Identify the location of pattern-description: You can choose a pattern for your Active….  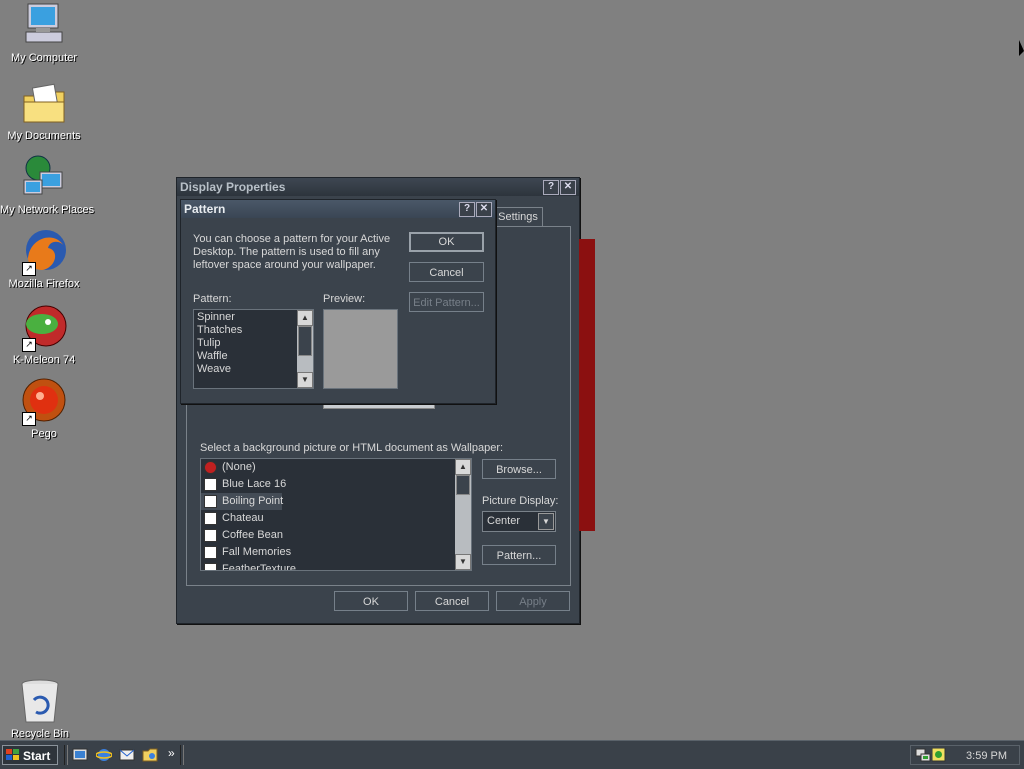
(292, 252).